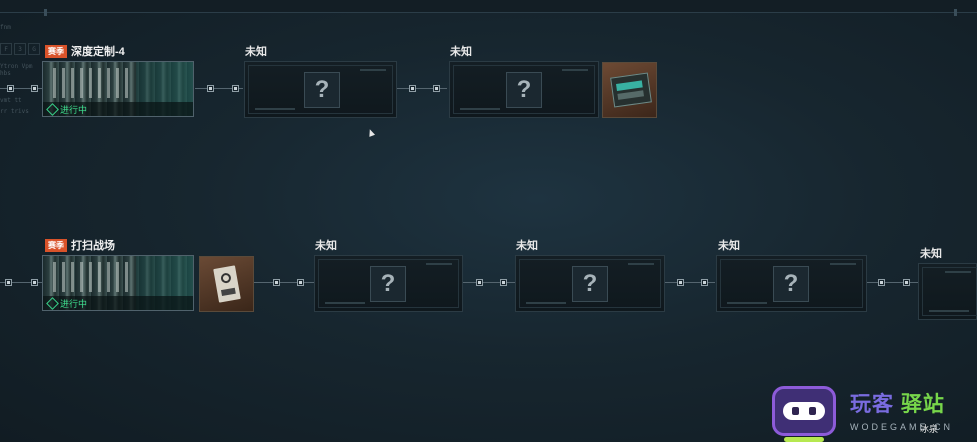  What do you see at coordinates (16, 70) in the screenshot?
I see `side-line: Ytron Vpm hbs` at bounding box center [16, 70].